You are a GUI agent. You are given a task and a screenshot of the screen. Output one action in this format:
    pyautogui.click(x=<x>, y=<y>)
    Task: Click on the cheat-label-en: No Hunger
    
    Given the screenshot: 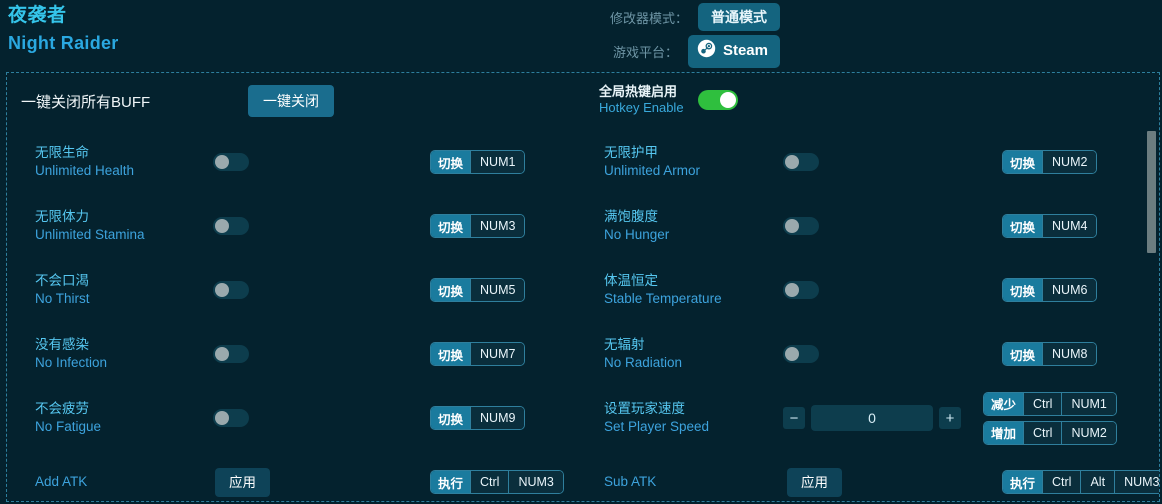 What is the action you would take?
    pyautogui.click(x=637, y=234)
    